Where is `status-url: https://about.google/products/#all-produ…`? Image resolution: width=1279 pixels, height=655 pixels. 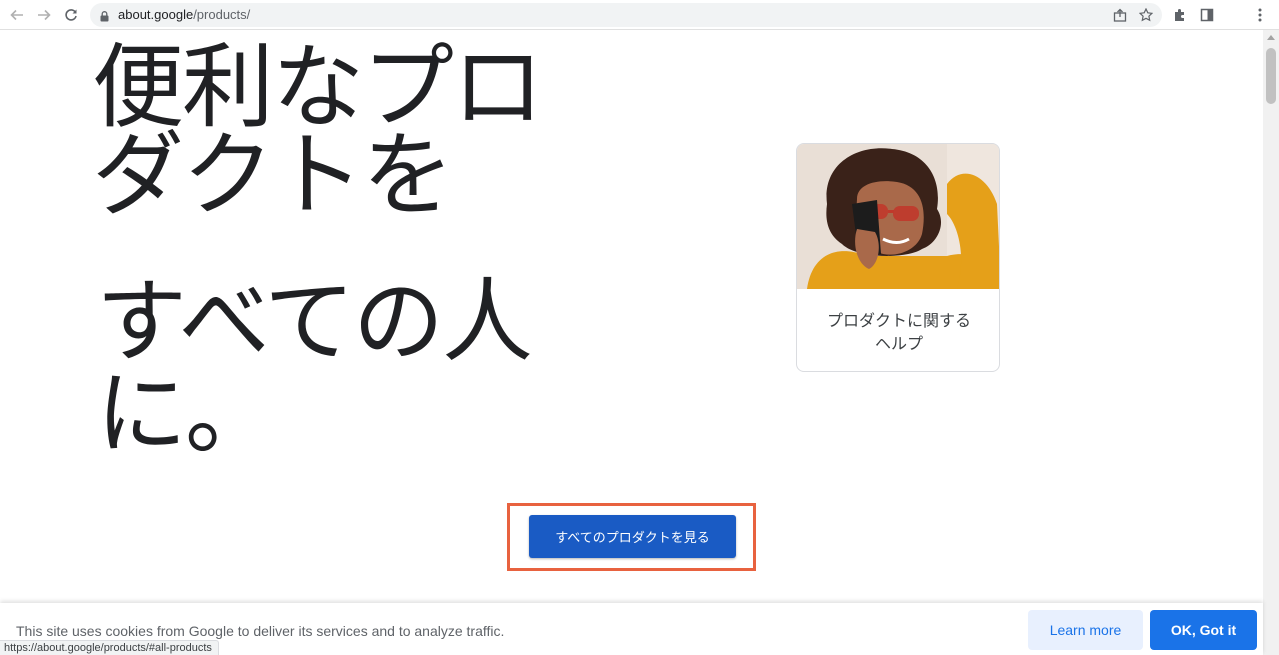
status-url: https://about.google/products/#all-produ… is located at coordinates (109, 647).